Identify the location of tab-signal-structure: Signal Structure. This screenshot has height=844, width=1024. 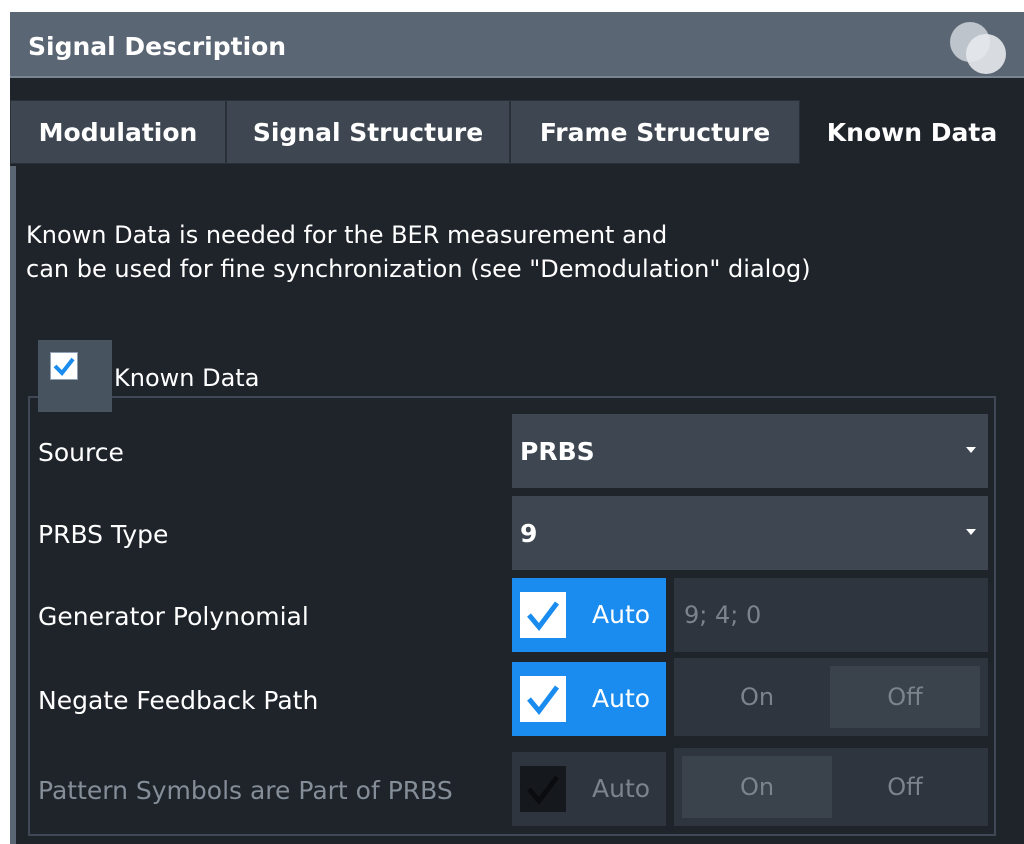
(368, 132).